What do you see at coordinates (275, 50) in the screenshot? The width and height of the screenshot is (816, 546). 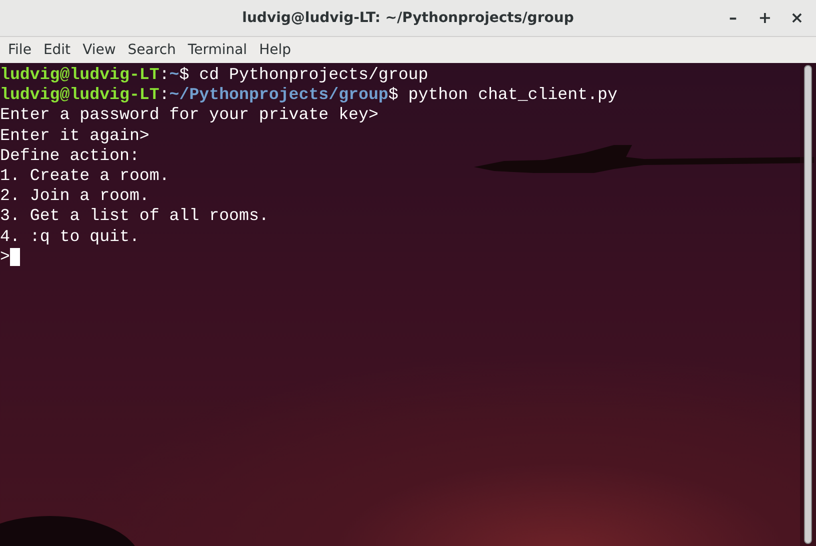 I see `menu-item: Help` at bounding box center [275, 50].